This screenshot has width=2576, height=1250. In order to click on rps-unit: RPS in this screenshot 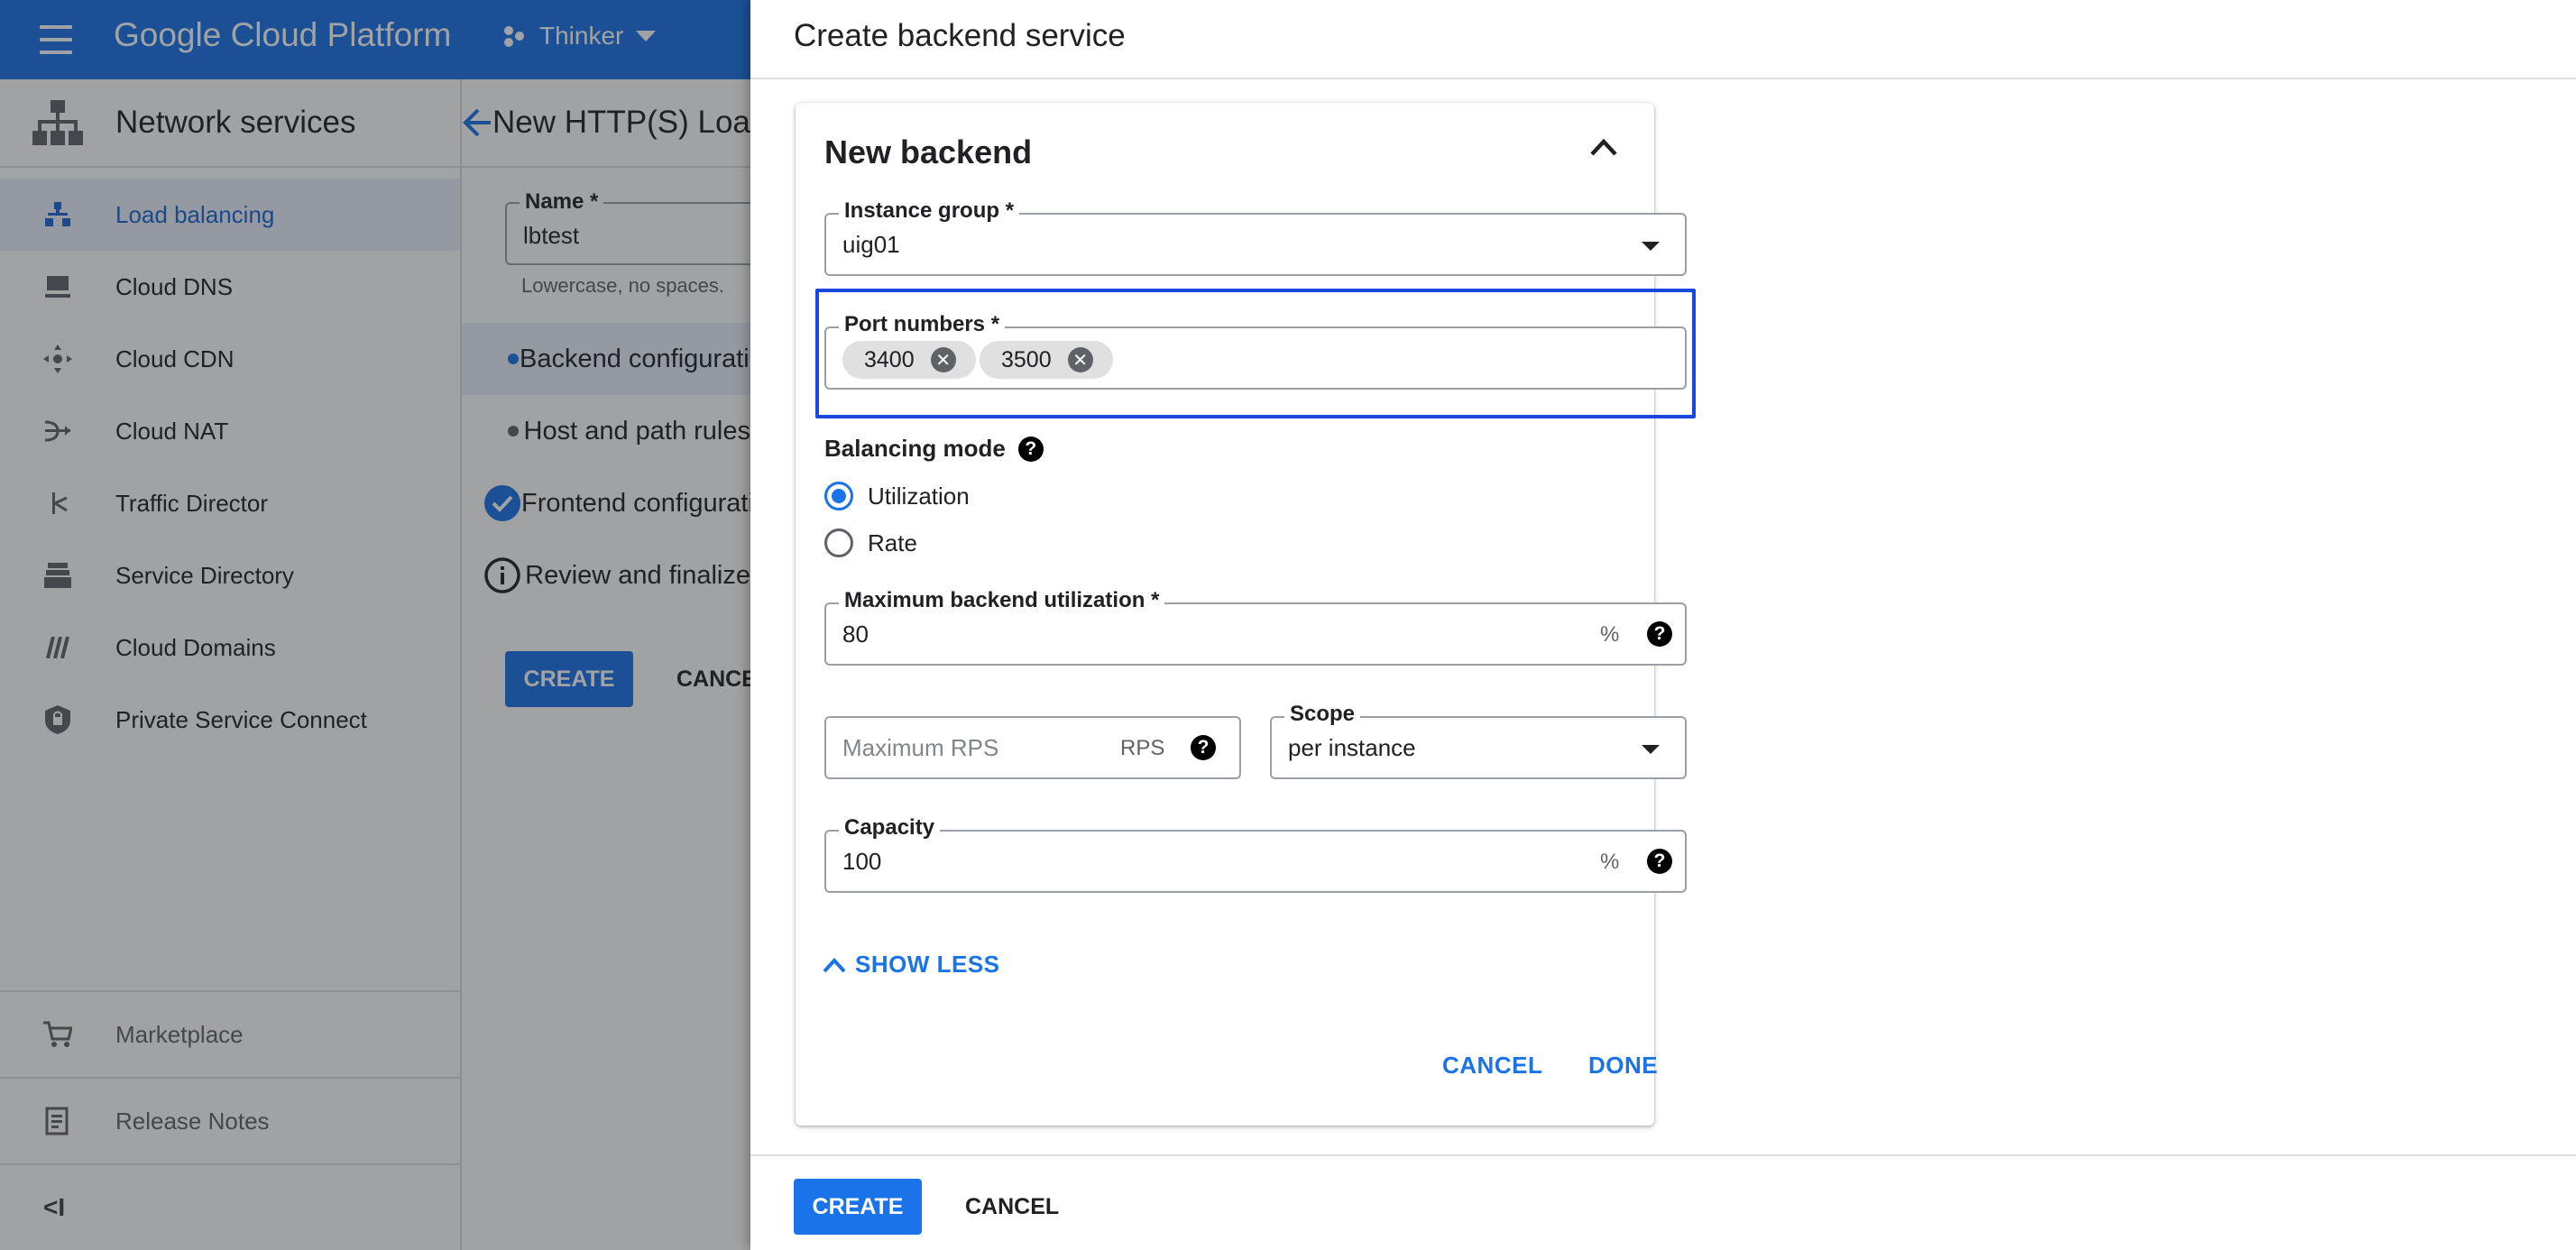, I will do `click(1142, 748)`.